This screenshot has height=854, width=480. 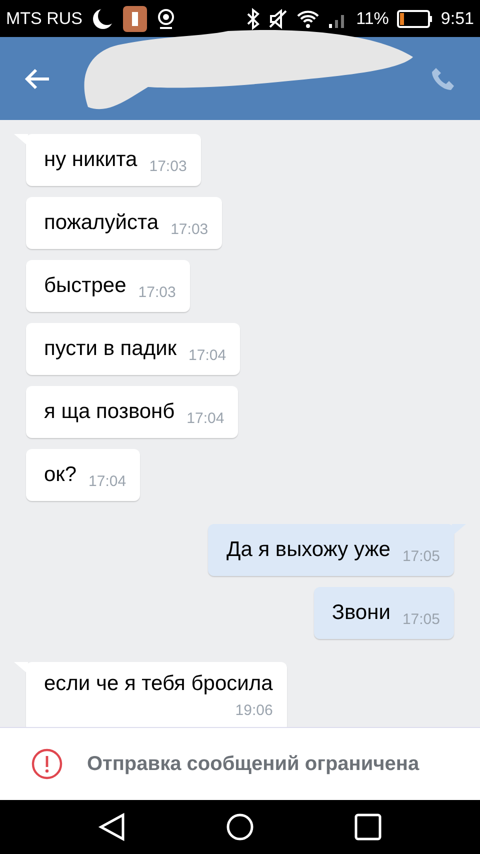 I want to click on message-text: ну никита, so click(x=91, y=160).